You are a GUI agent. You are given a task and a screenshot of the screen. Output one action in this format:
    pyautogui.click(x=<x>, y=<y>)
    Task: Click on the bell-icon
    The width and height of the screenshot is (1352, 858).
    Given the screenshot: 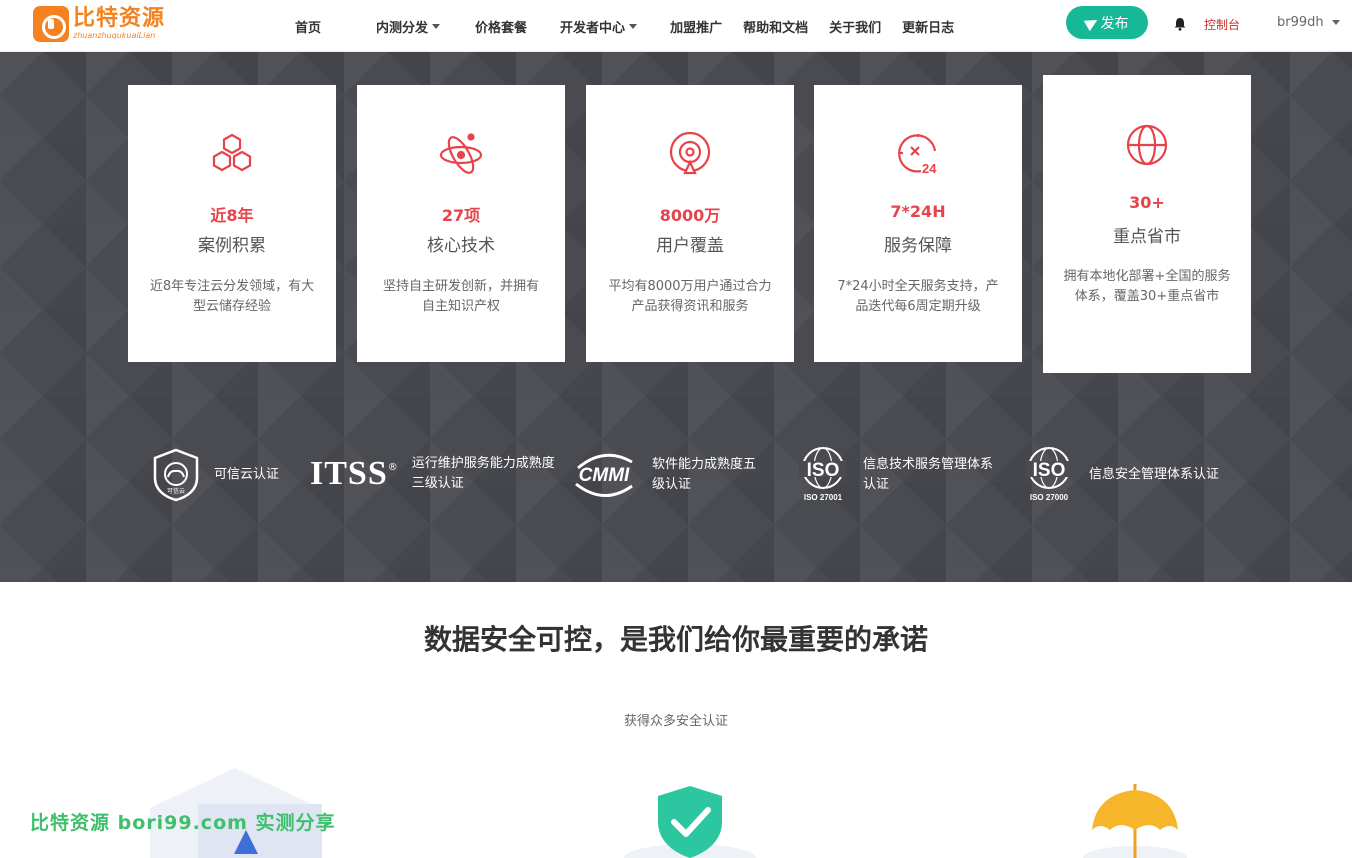 What is the action you would take?
    pyautogui.click(x=1180, y=24)
    